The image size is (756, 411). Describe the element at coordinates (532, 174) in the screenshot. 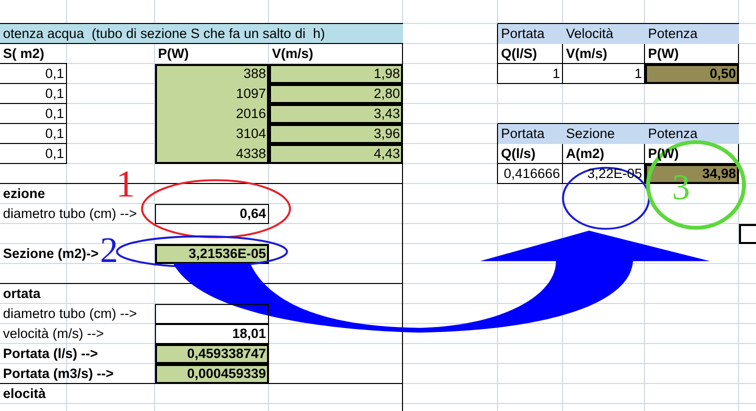

I see `table-cell-text: 0,416666` at that location.